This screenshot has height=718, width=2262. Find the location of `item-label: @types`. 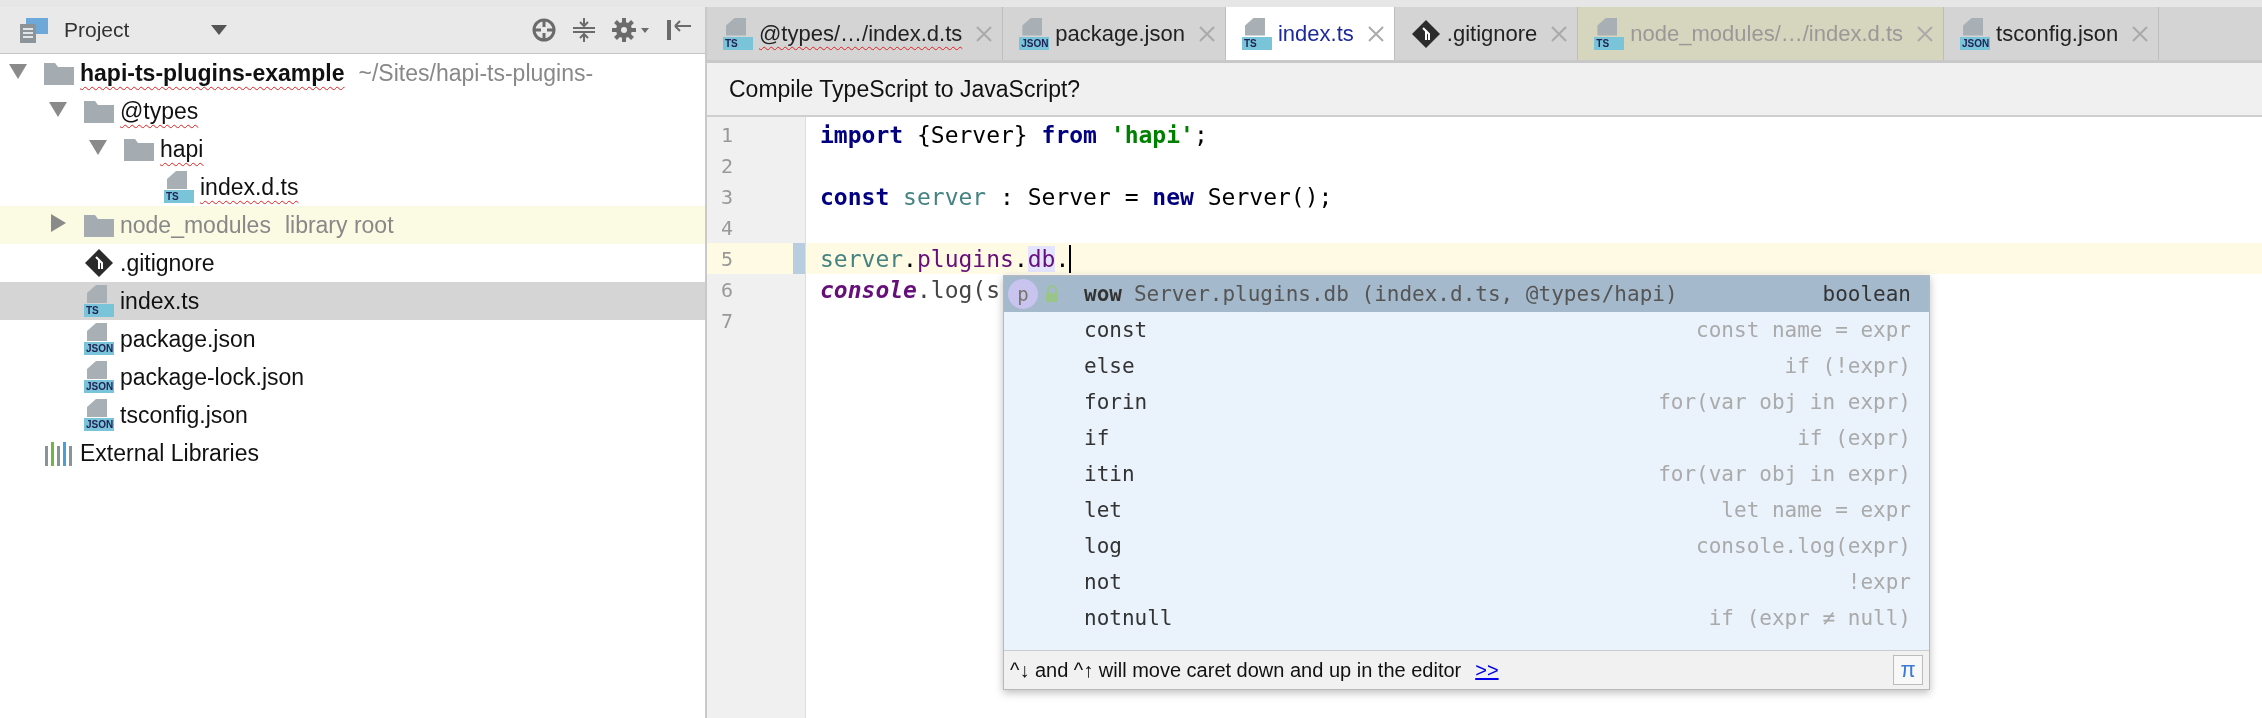

item-label: @types is located at coordinates (159, 111).